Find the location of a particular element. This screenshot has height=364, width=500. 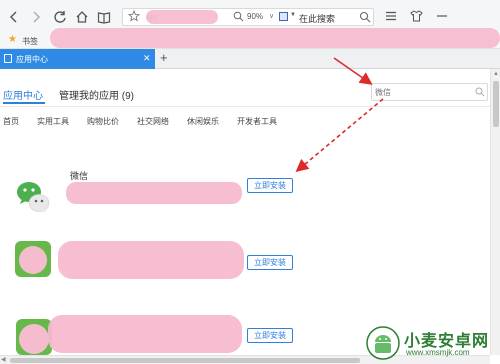

zoom-icon is located at coordinates (238, 17).